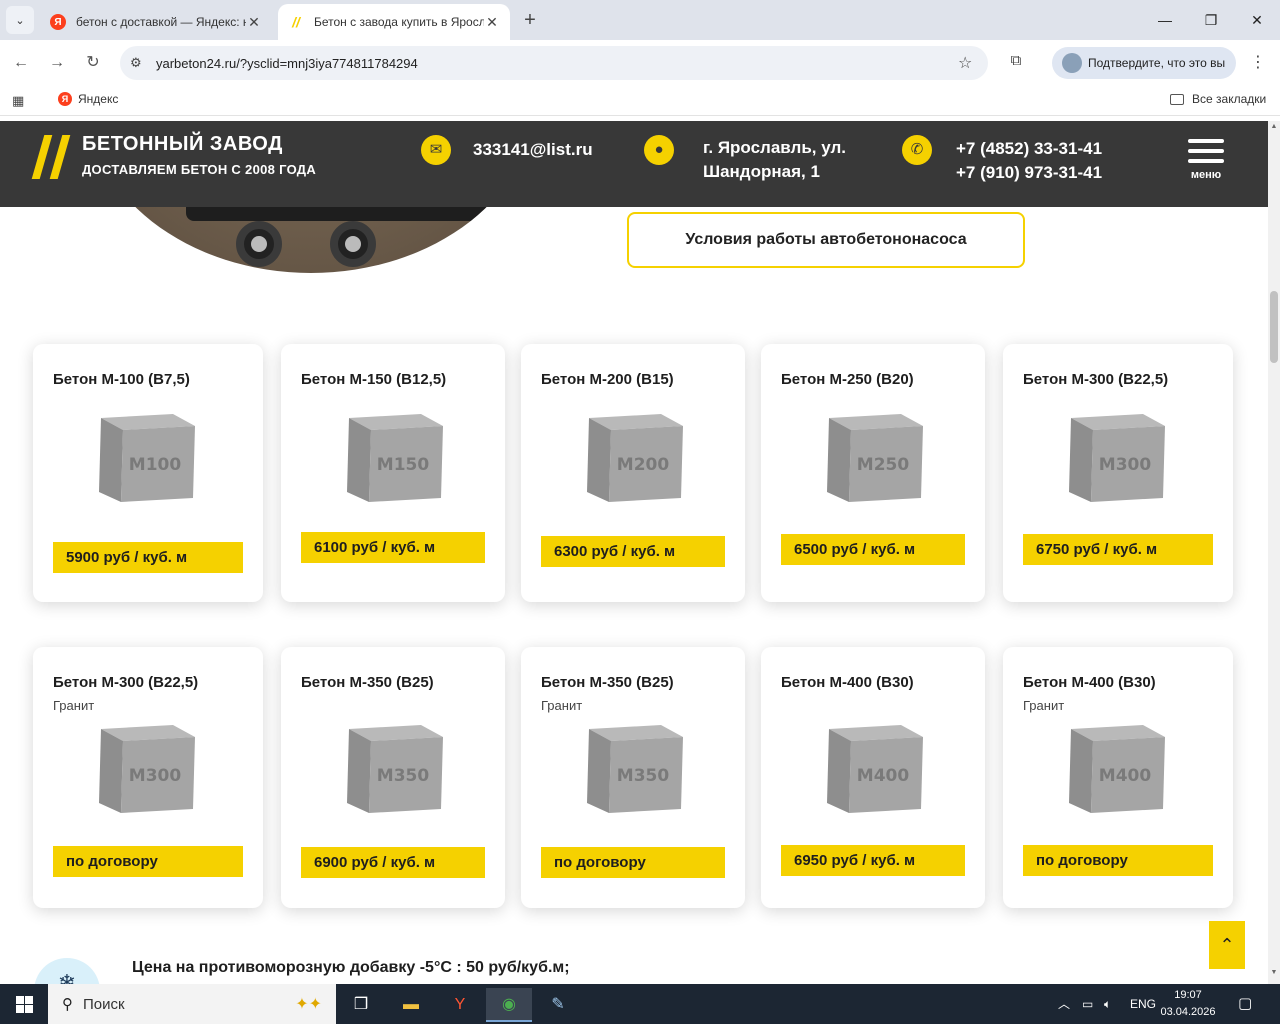 This screenshot has width=1280, height=1024. Describe the element at coordinates (973, 63) in the screenshot. I see `bookmark-star-icon: ☆` at that location.